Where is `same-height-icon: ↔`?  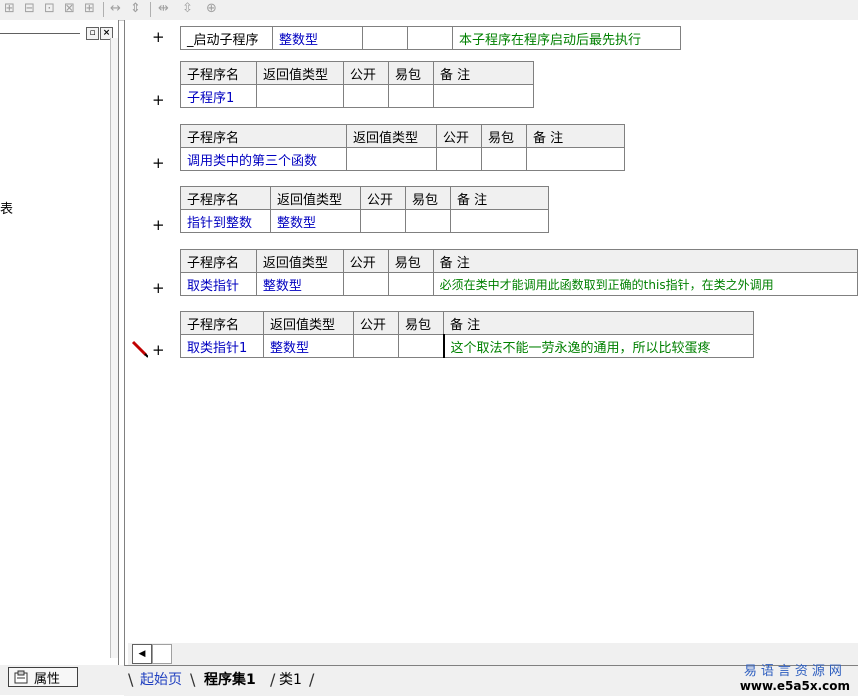
same-height-icon: ↔ is located at coordinates (115, 9).